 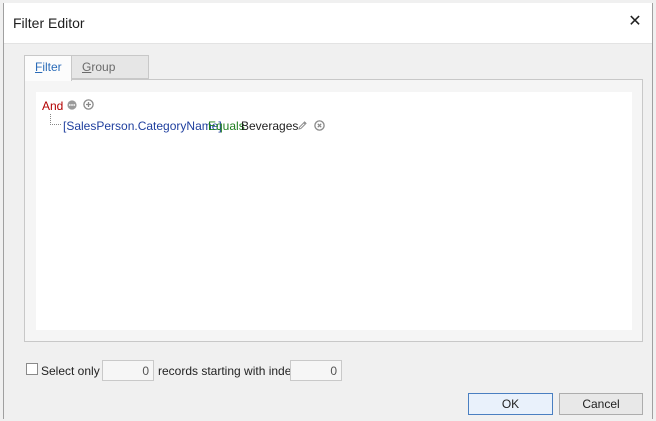 I want to click on condition-operator: Equals, so click(x=226, y=126).